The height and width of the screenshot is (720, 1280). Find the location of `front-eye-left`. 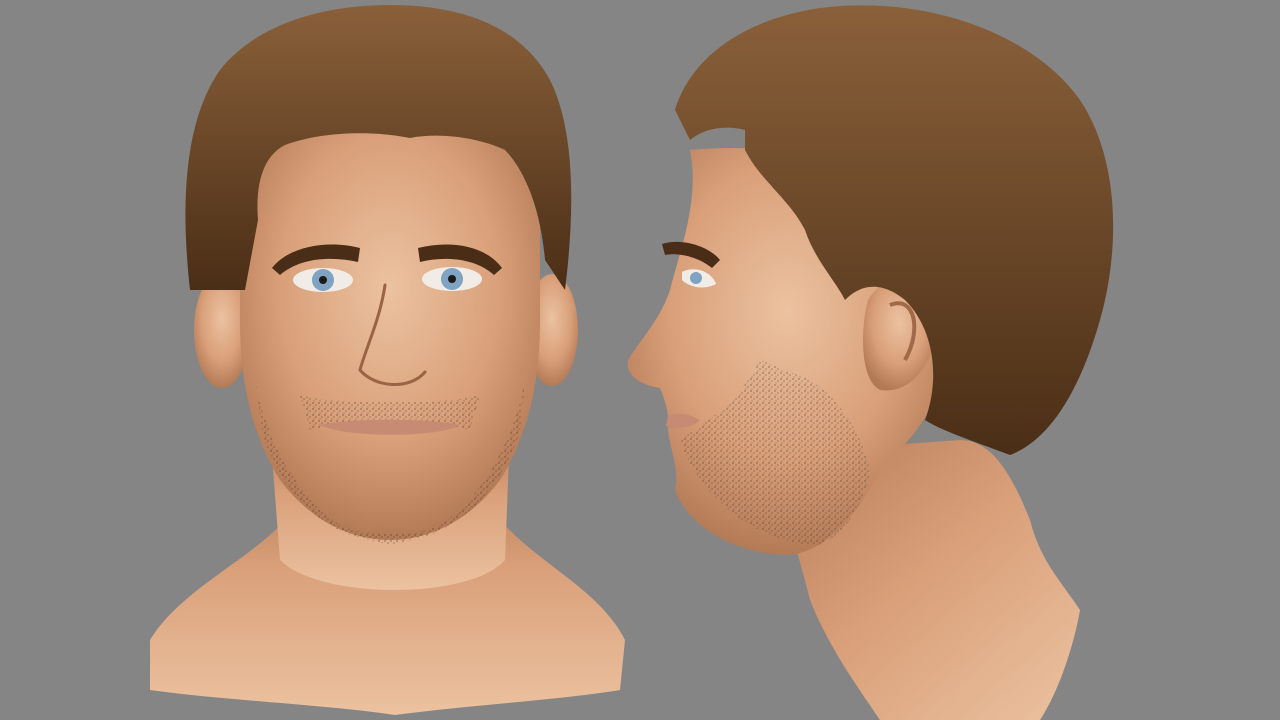

front-eye-left is located at coordinates (323, 280).